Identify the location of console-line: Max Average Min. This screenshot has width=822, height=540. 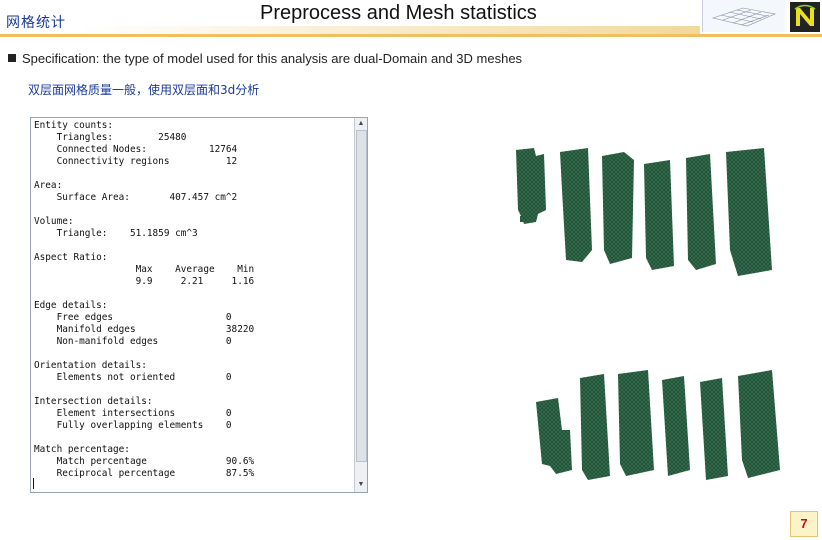
(144, 269).